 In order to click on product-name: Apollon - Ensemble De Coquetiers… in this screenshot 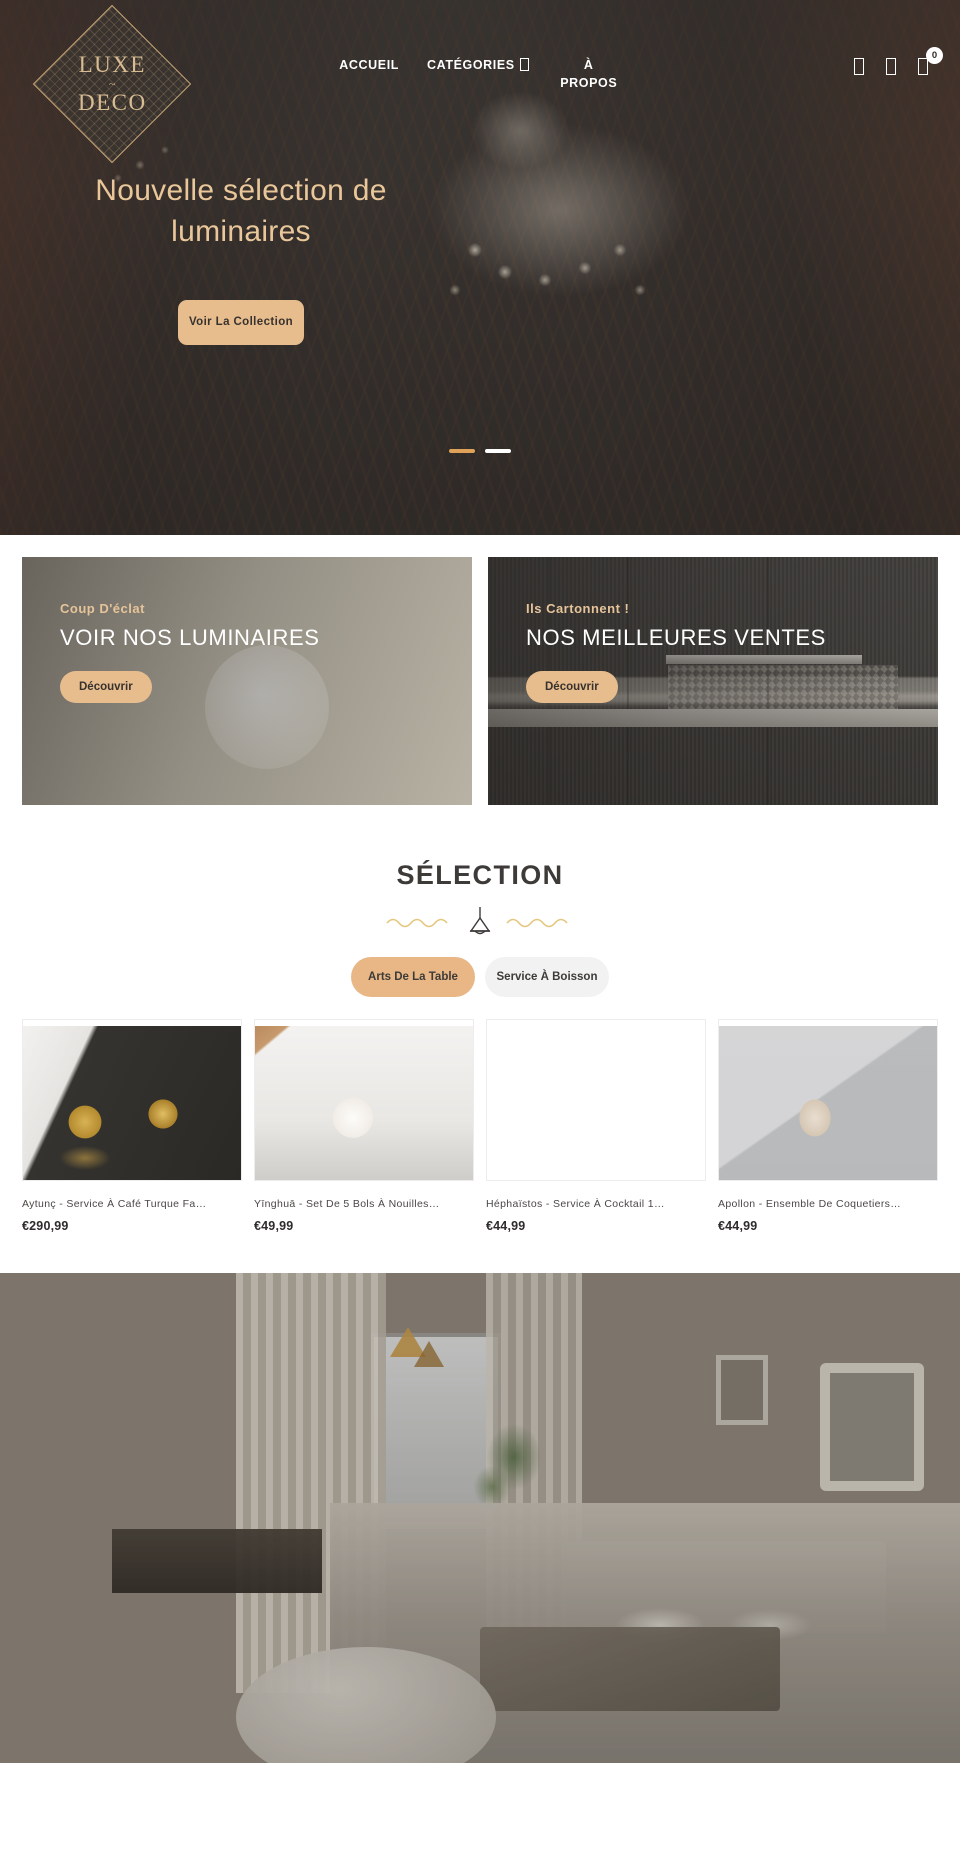, I will do `click(810, 1204)`.